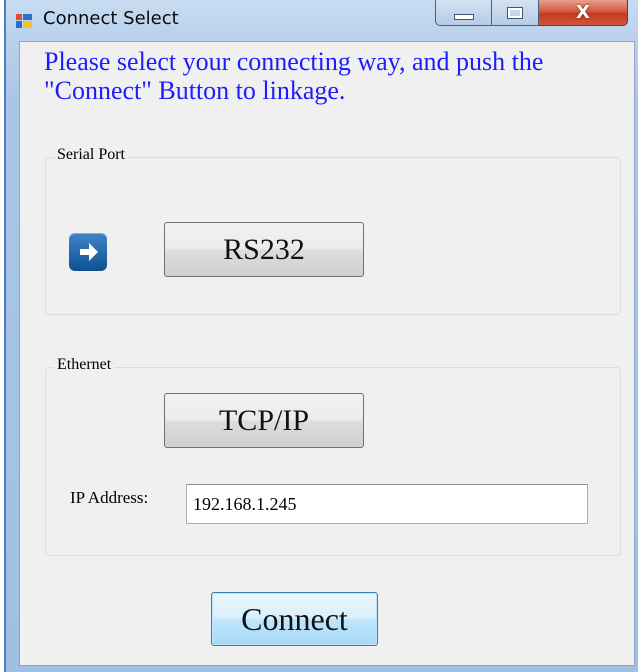 The image size is (638, 672). I want to click on tcpip-button: TCP/IP, so click(264, 420).